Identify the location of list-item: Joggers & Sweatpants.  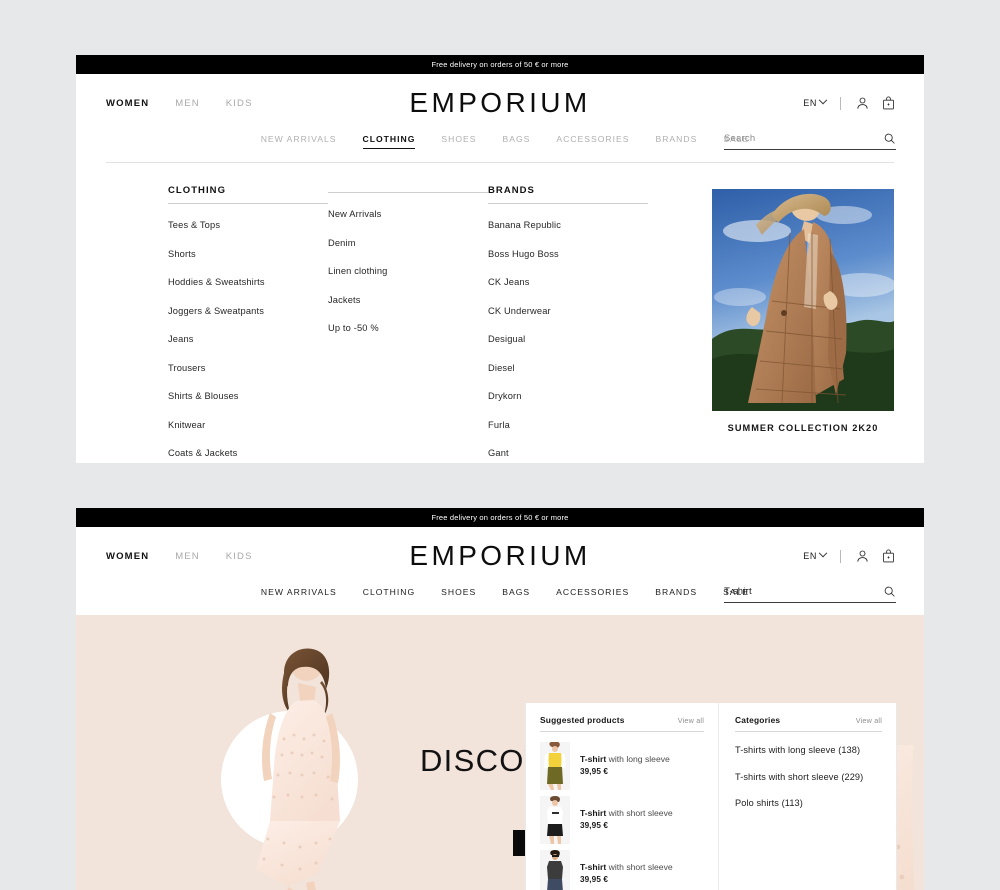
(248, 310).